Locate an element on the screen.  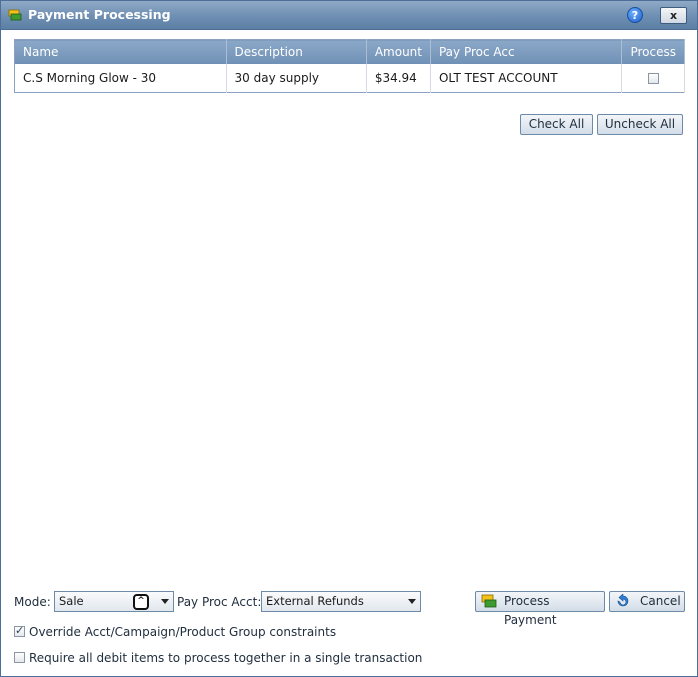
process-checkbox is located at coordinates (653, 78).